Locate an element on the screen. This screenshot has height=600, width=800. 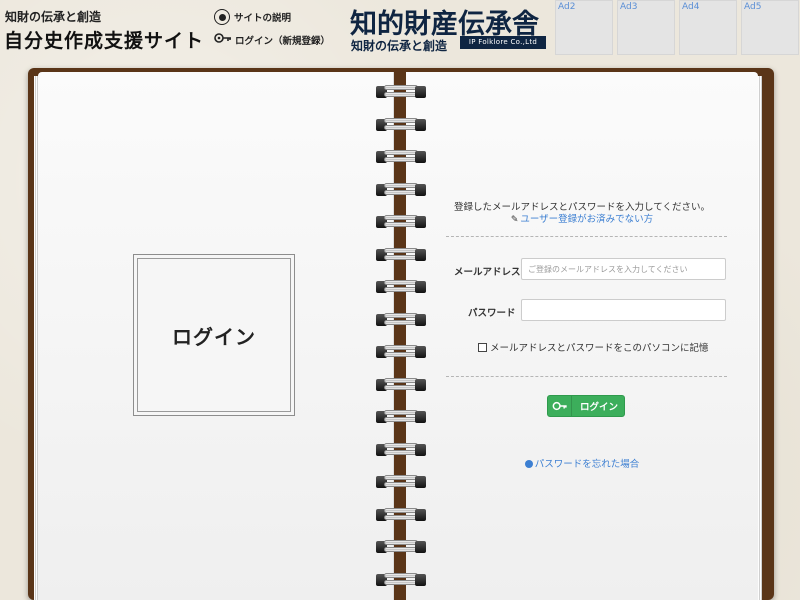
forgot-password-label: パスワードを忘れた場合 is located at coordinates (587, 464).